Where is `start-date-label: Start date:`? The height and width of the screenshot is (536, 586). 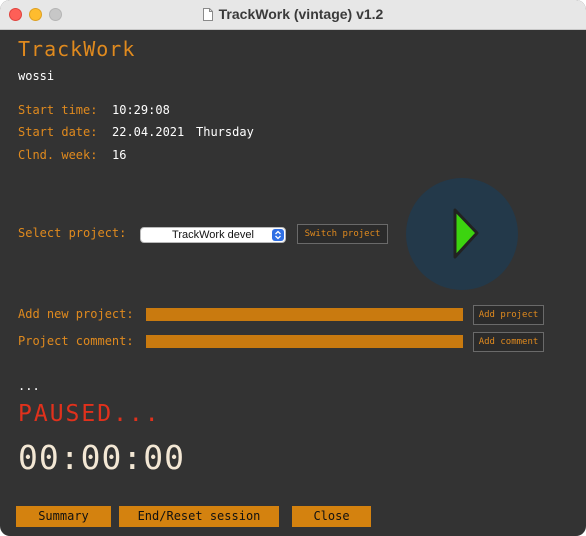 start-date-label: Start date: is located at coordinates (58, 132).